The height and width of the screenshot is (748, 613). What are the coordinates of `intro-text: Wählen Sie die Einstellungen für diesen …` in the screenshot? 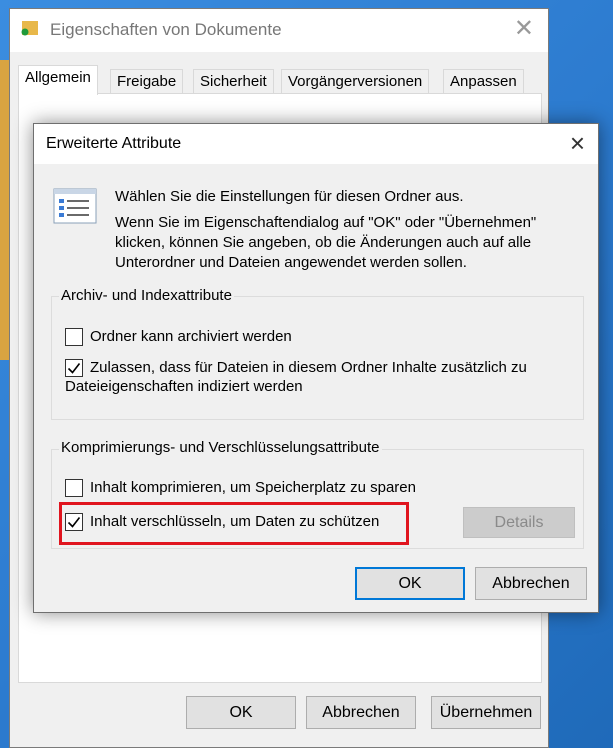 It's located at (289, 196).